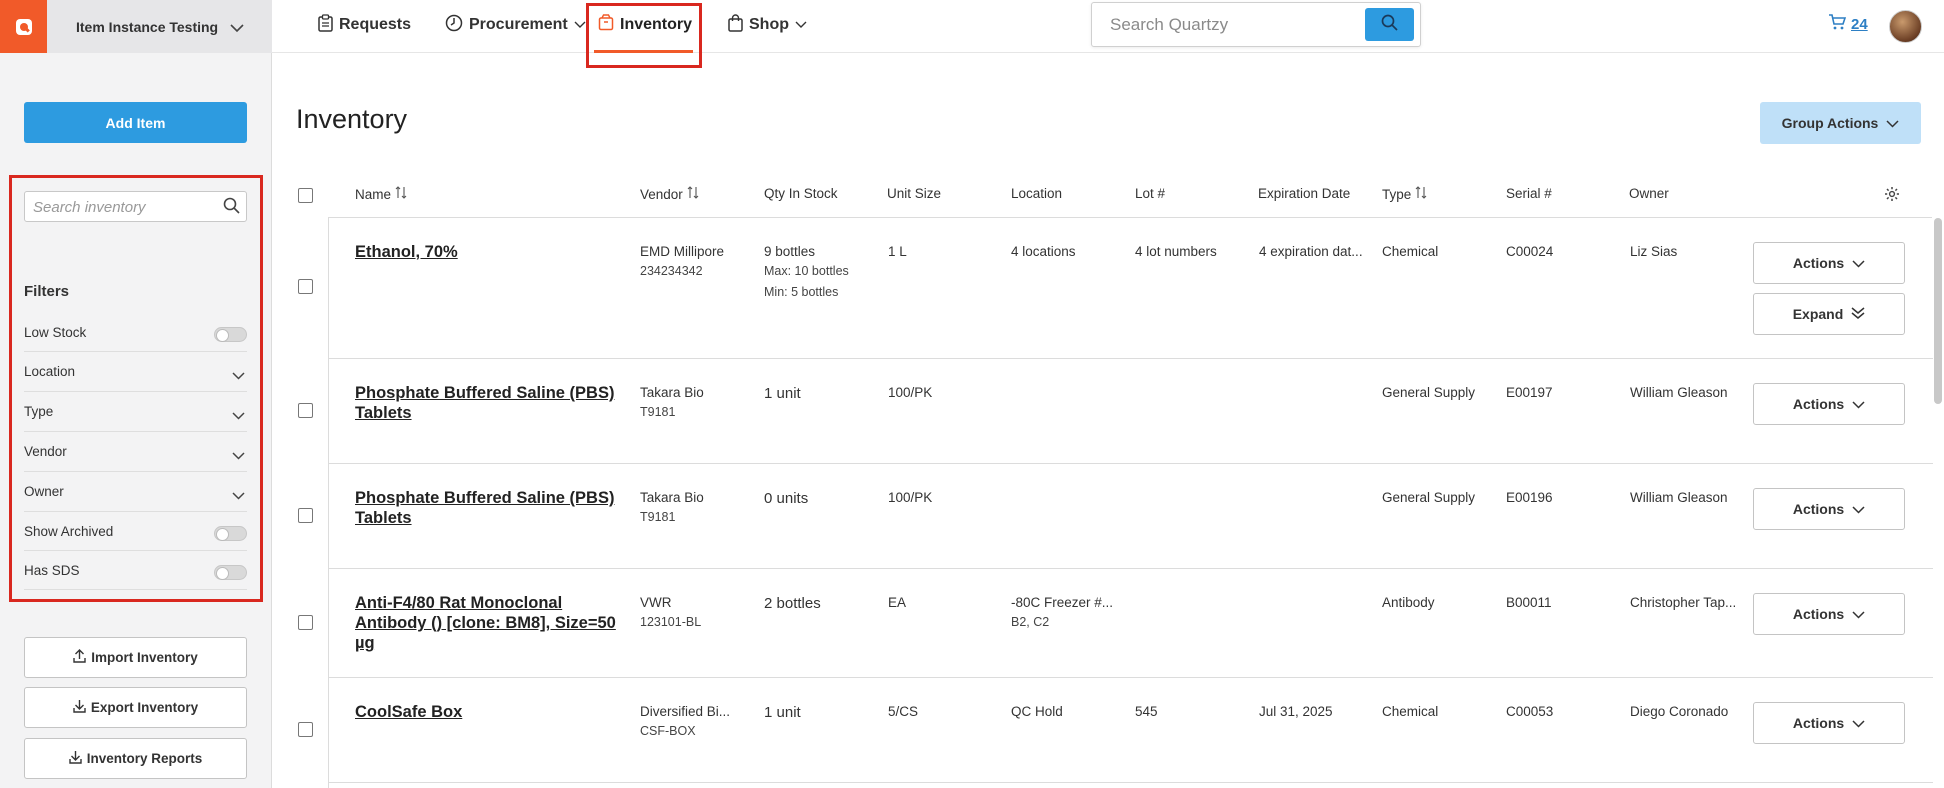  Describe the element at coordinates (135, 372) in the screenshot. I see `filter-location: Location` at that location.